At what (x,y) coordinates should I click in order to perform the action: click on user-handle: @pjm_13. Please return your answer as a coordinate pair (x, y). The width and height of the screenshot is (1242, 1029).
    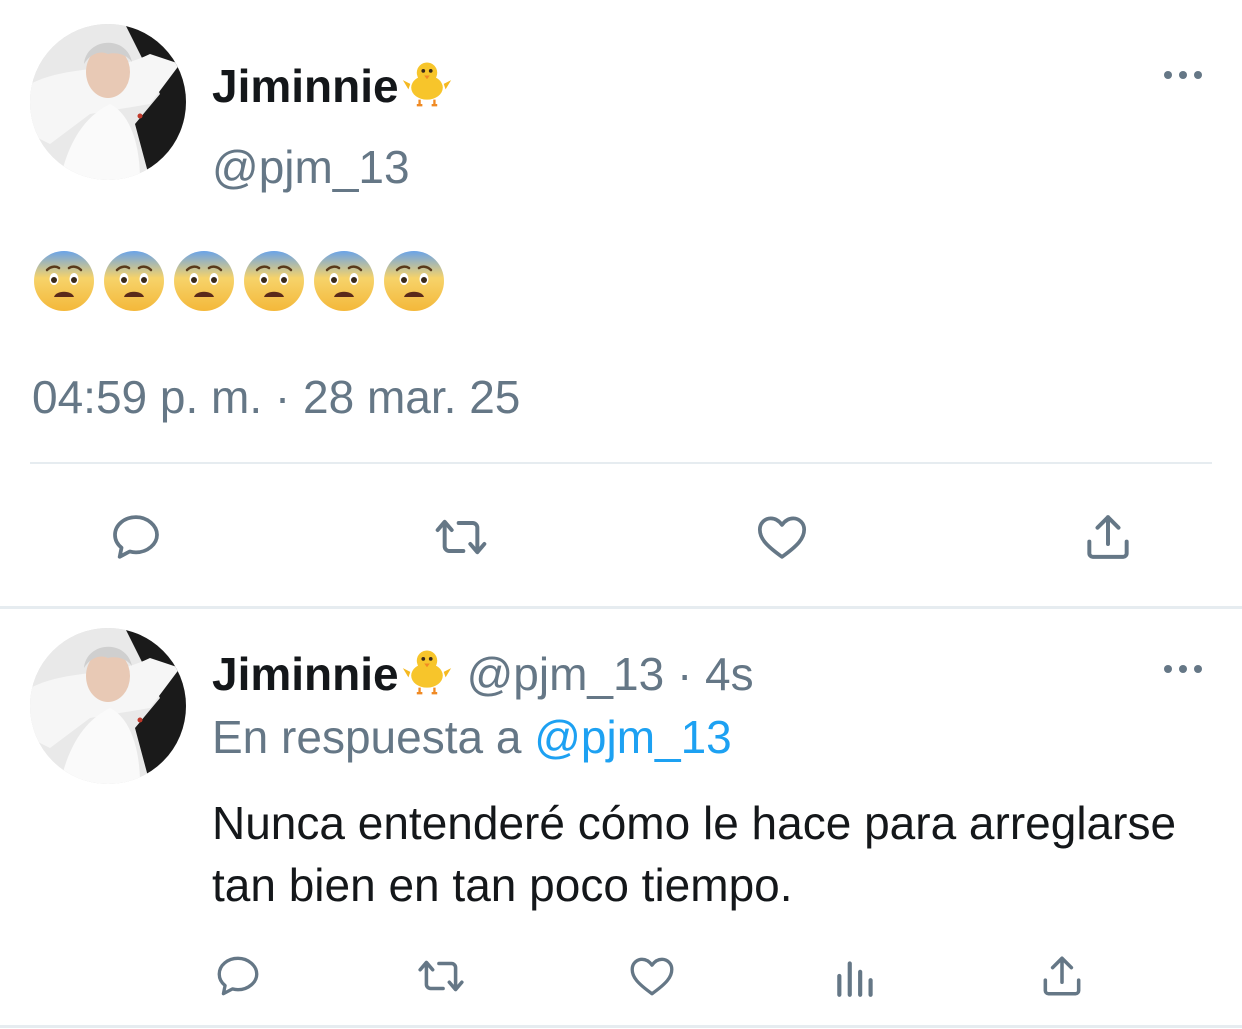
    Looking at the image, I should click on (311, 167).